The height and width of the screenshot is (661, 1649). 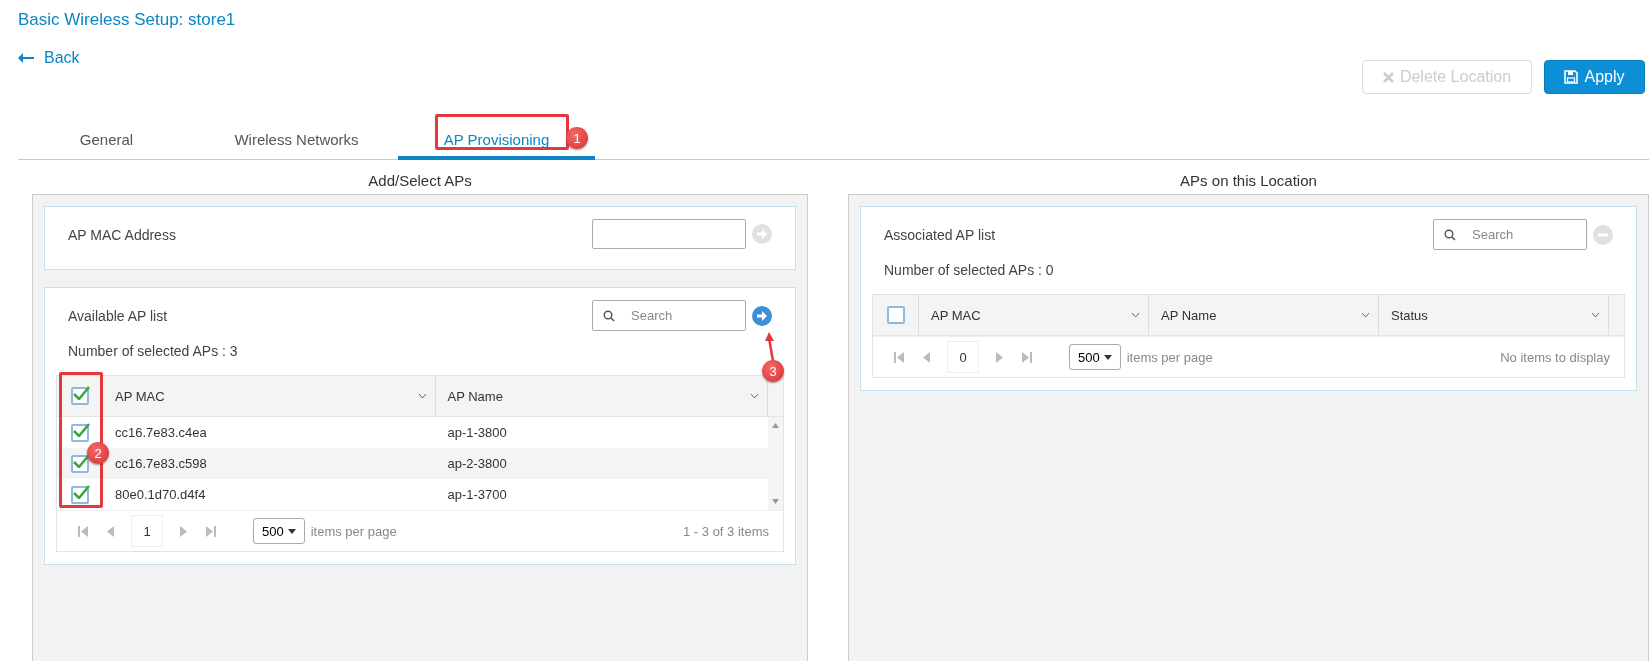 What do you see at coordinates (161, 463) in the screenshot?
I see `table-cell-text: cc16.7e83.c598` at bounding box center [161, 463].